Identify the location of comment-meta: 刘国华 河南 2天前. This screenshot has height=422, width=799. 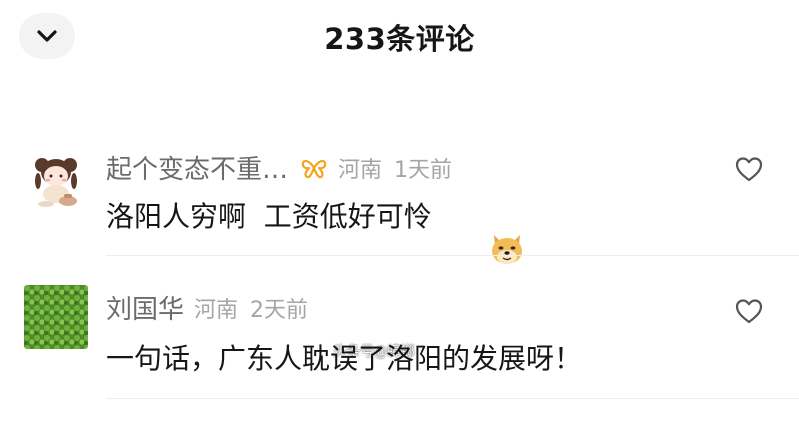
(207, 307).